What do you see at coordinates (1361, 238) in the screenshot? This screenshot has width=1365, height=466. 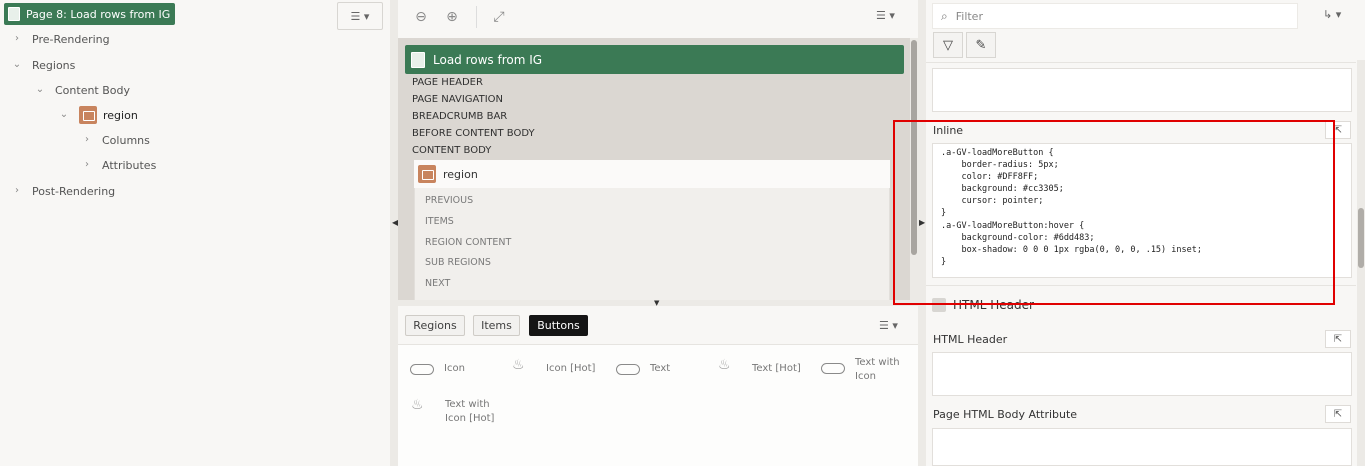 I see `property-scrollbar-thumb` at bounding box center [1361, 238].